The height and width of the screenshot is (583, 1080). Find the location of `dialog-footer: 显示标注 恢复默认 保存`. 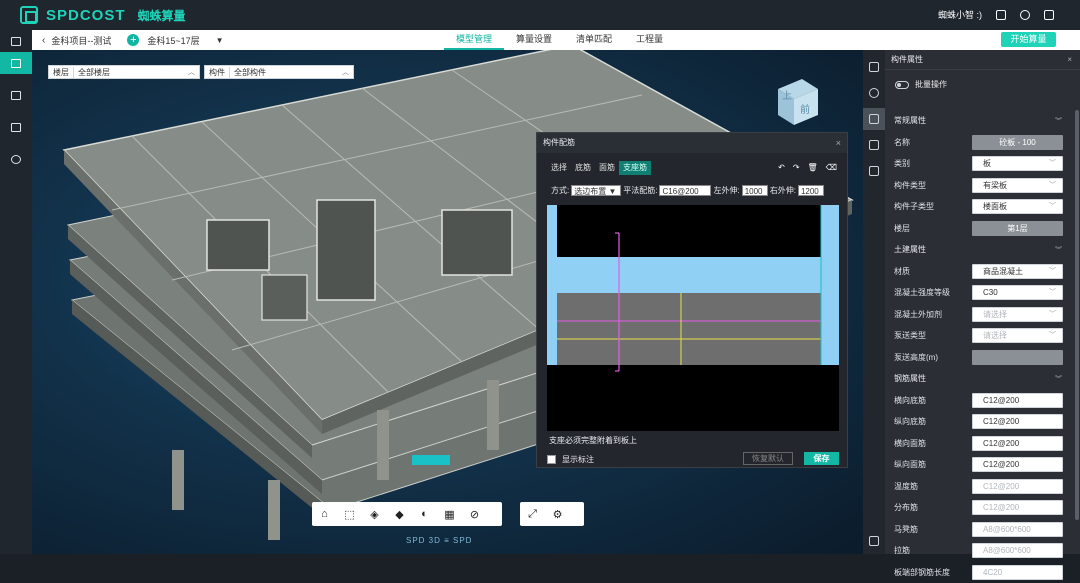

dialog-footer: 显示标注 恢复默认 保存 is located at coordinates (693, 459).